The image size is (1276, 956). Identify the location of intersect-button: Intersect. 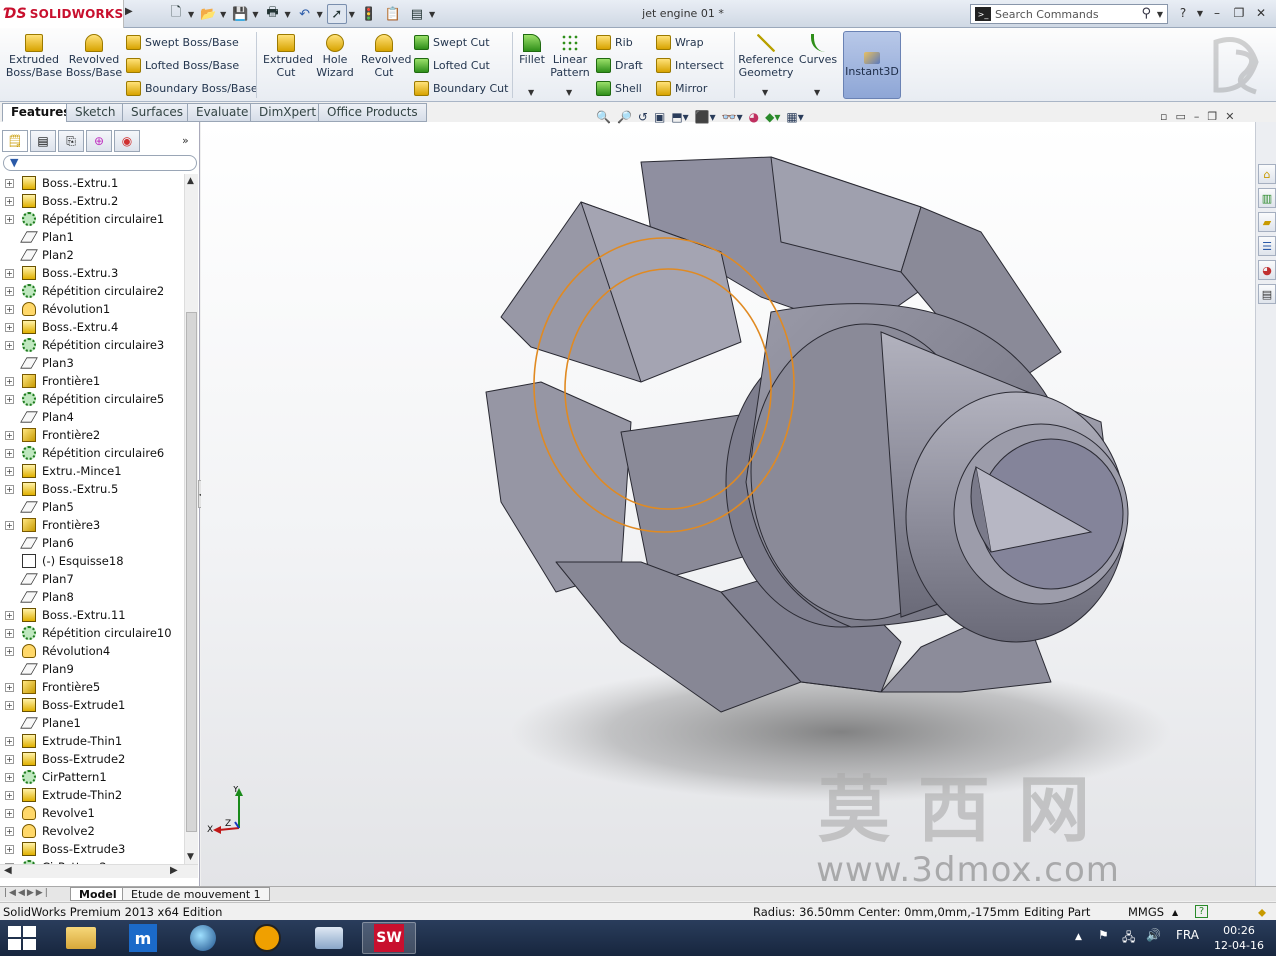
(690, 65).